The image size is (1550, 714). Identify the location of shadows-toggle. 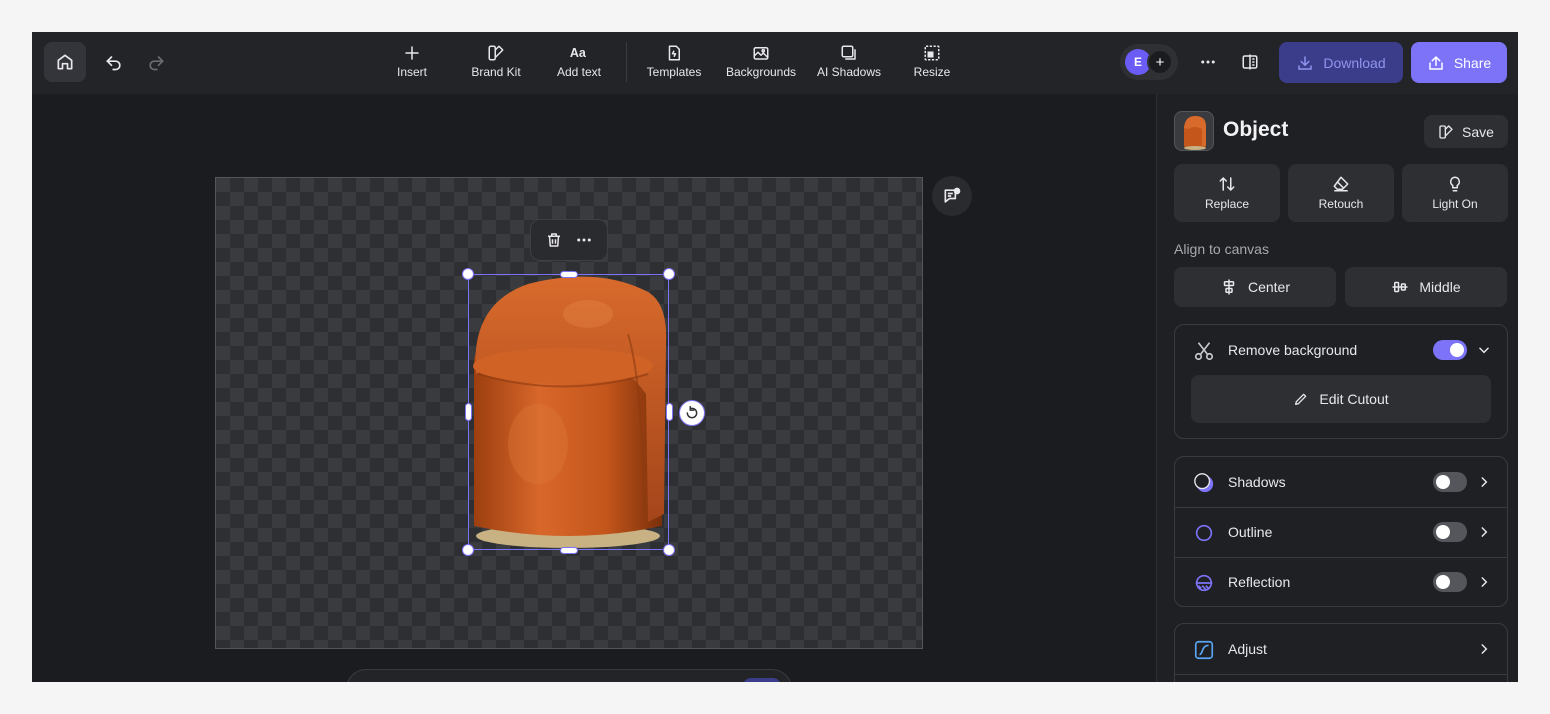
(1450, 482).